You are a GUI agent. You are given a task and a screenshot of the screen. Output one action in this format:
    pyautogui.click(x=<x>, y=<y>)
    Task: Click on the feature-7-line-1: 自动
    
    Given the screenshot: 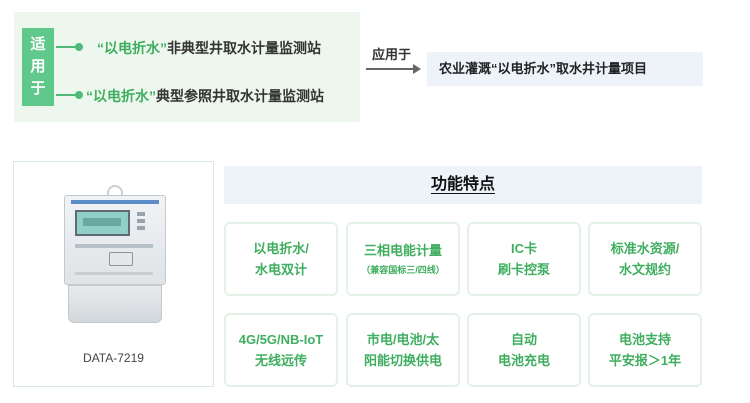 What is the action you would take?
    pyautogui.click(x=523, y=339)
    